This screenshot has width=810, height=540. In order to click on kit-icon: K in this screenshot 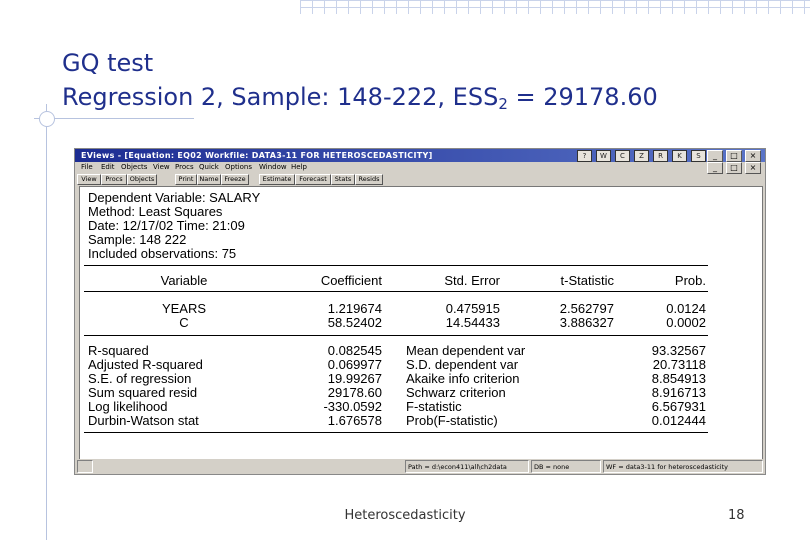, I will do `click(679, 156)`.